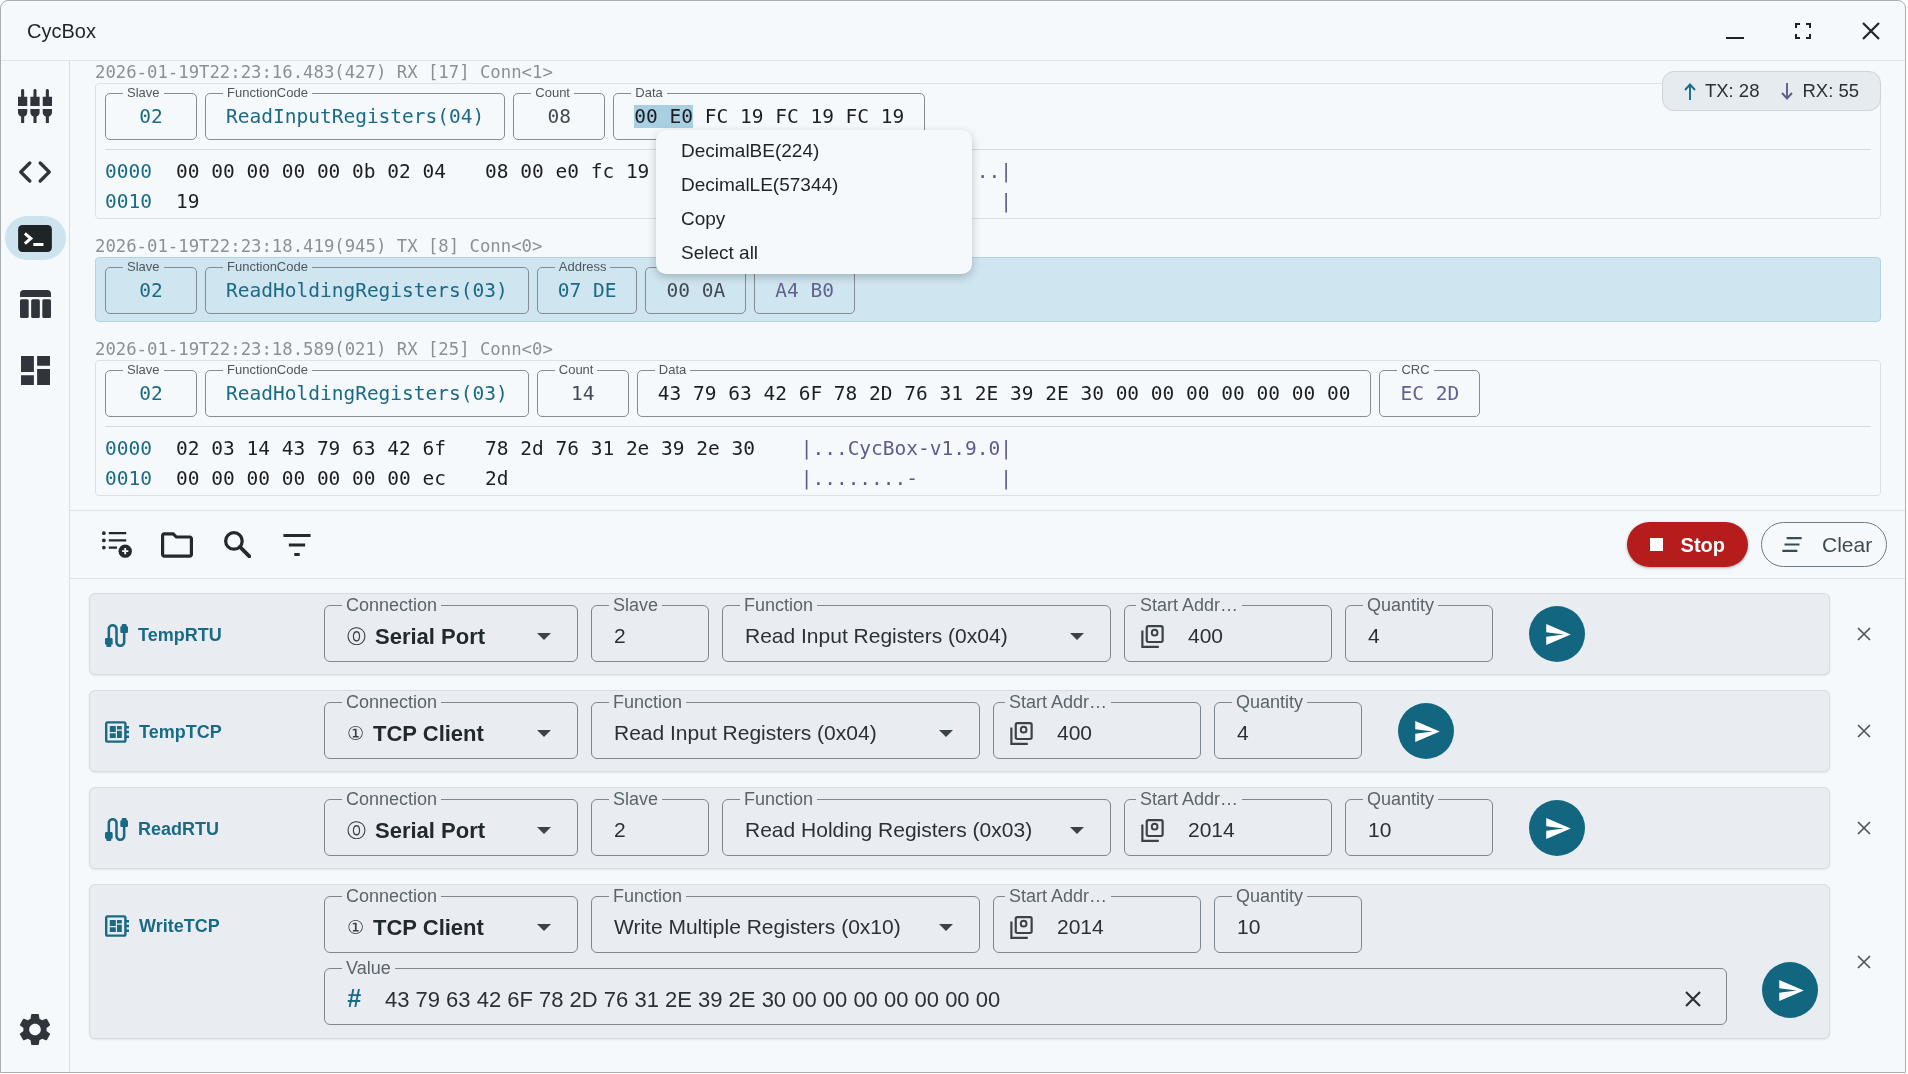 Image resolution: width=1908 pixels, height=1074 pixels. What do you see at coordinates (567, 172) in the screenshot?
I see `hex-bytes: 08 00 e0 fc 19` at bounding box center [567, 172].